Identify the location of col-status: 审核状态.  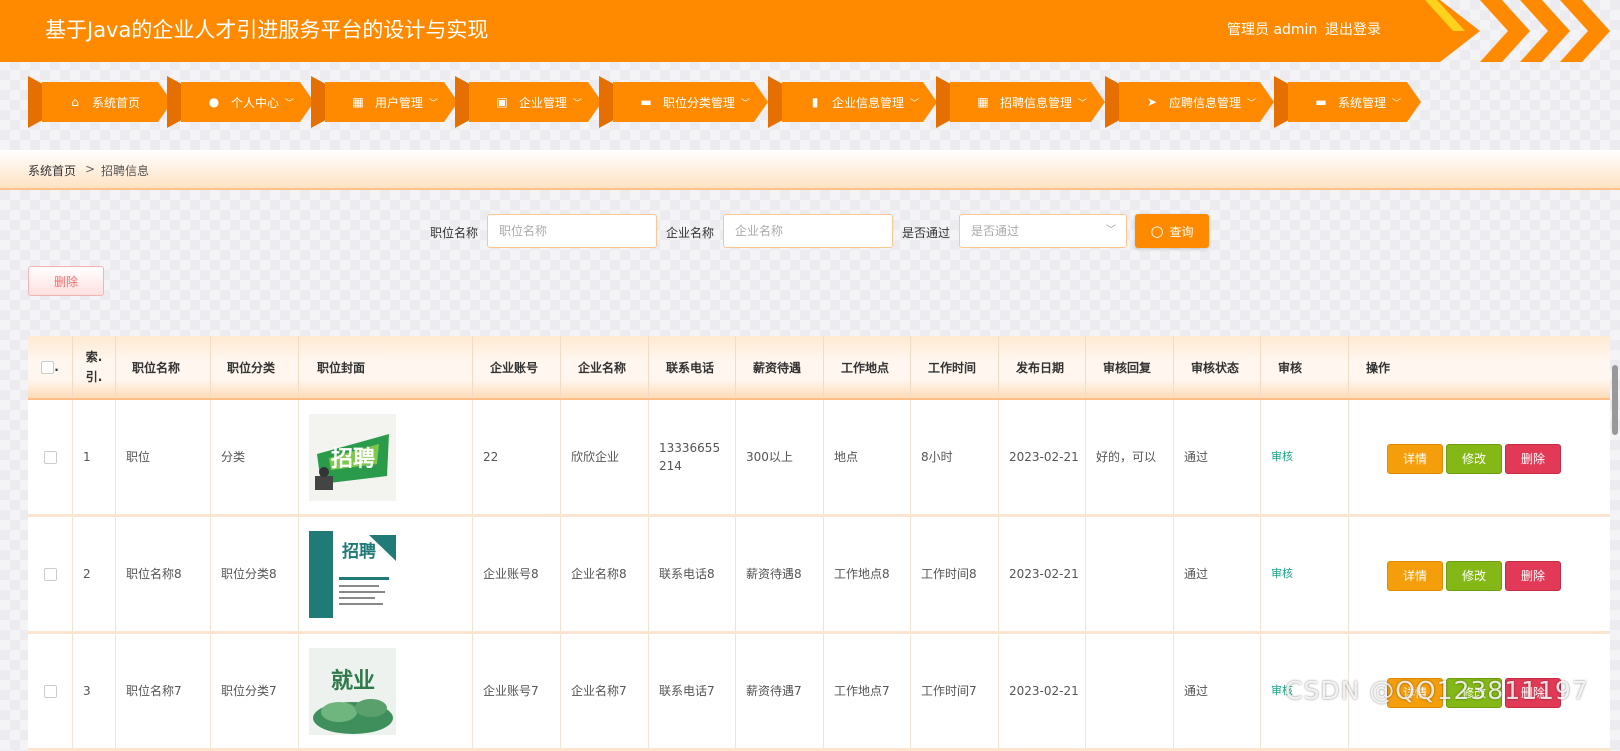
(1217, 367).